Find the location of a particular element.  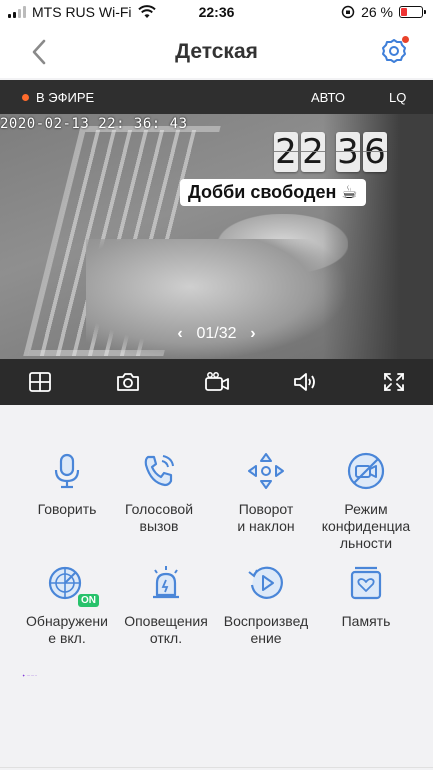

privacy-mode-button: Режим конфиденциа льности is located at coordinates (366, 501).